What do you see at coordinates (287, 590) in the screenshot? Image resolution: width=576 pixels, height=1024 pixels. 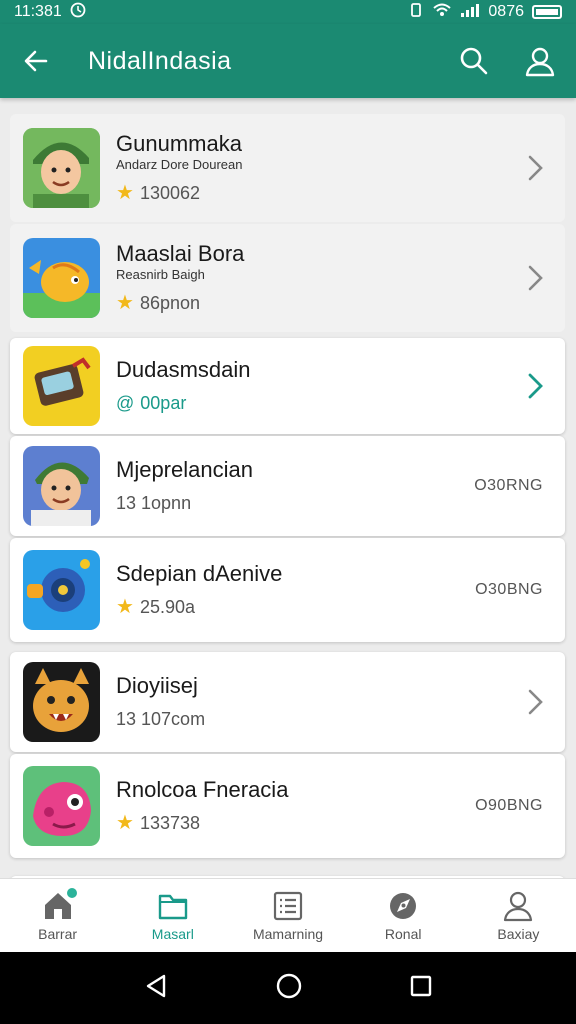 I see `list-item: Sdepian dAenive ★ 25.90a O30BNG` at bounding box center [287, 590].